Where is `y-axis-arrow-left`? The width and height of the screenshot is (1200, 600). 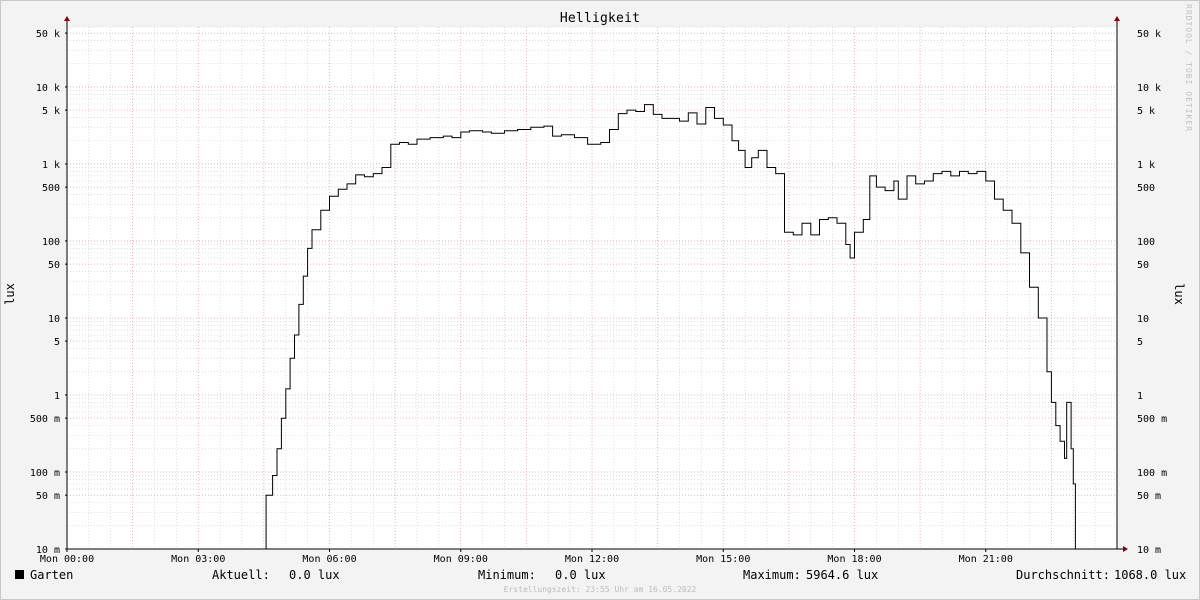 y-axis-arrow-left is located at coordinates (67, 18).